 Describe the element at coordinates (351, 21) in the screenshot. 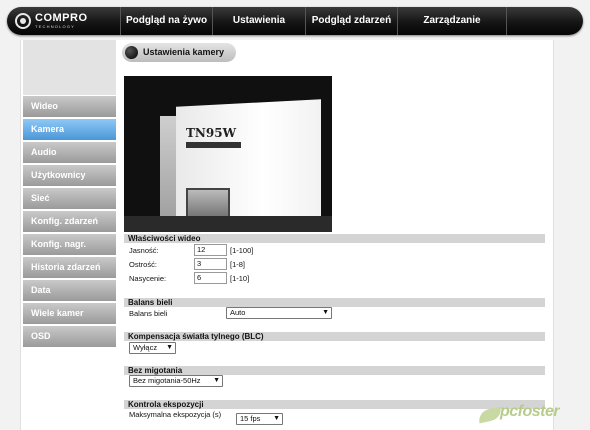

I see `nav-event-view: Podgląd zdarzeń` at that location.